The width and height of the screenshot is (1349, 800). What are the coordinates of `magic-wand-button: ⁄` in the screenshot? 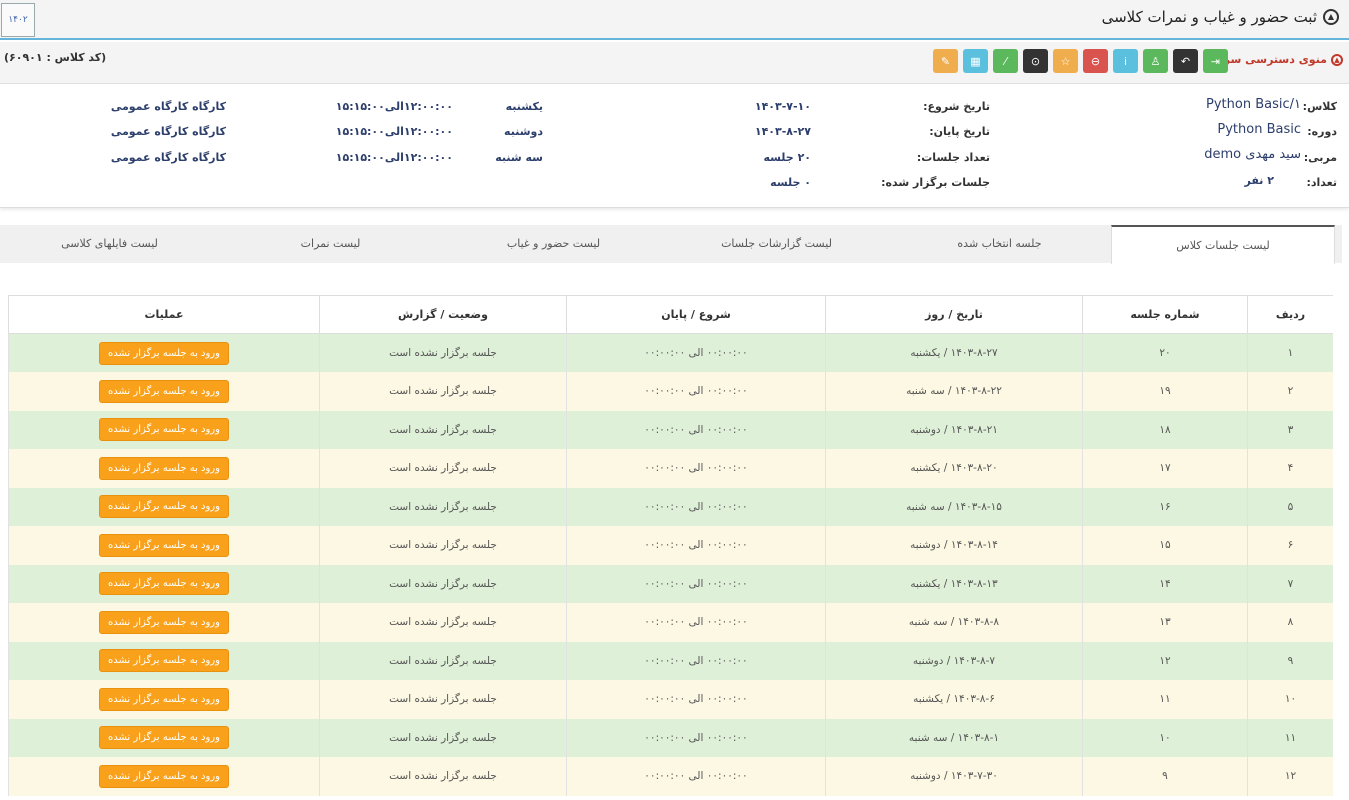 It's located at (1005, 61).